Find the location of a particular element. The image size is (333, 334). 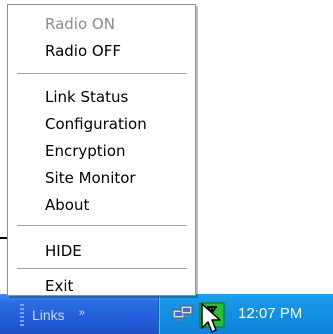

menu-item-radio-on: Radio ON is located at coordinates (80, 24).